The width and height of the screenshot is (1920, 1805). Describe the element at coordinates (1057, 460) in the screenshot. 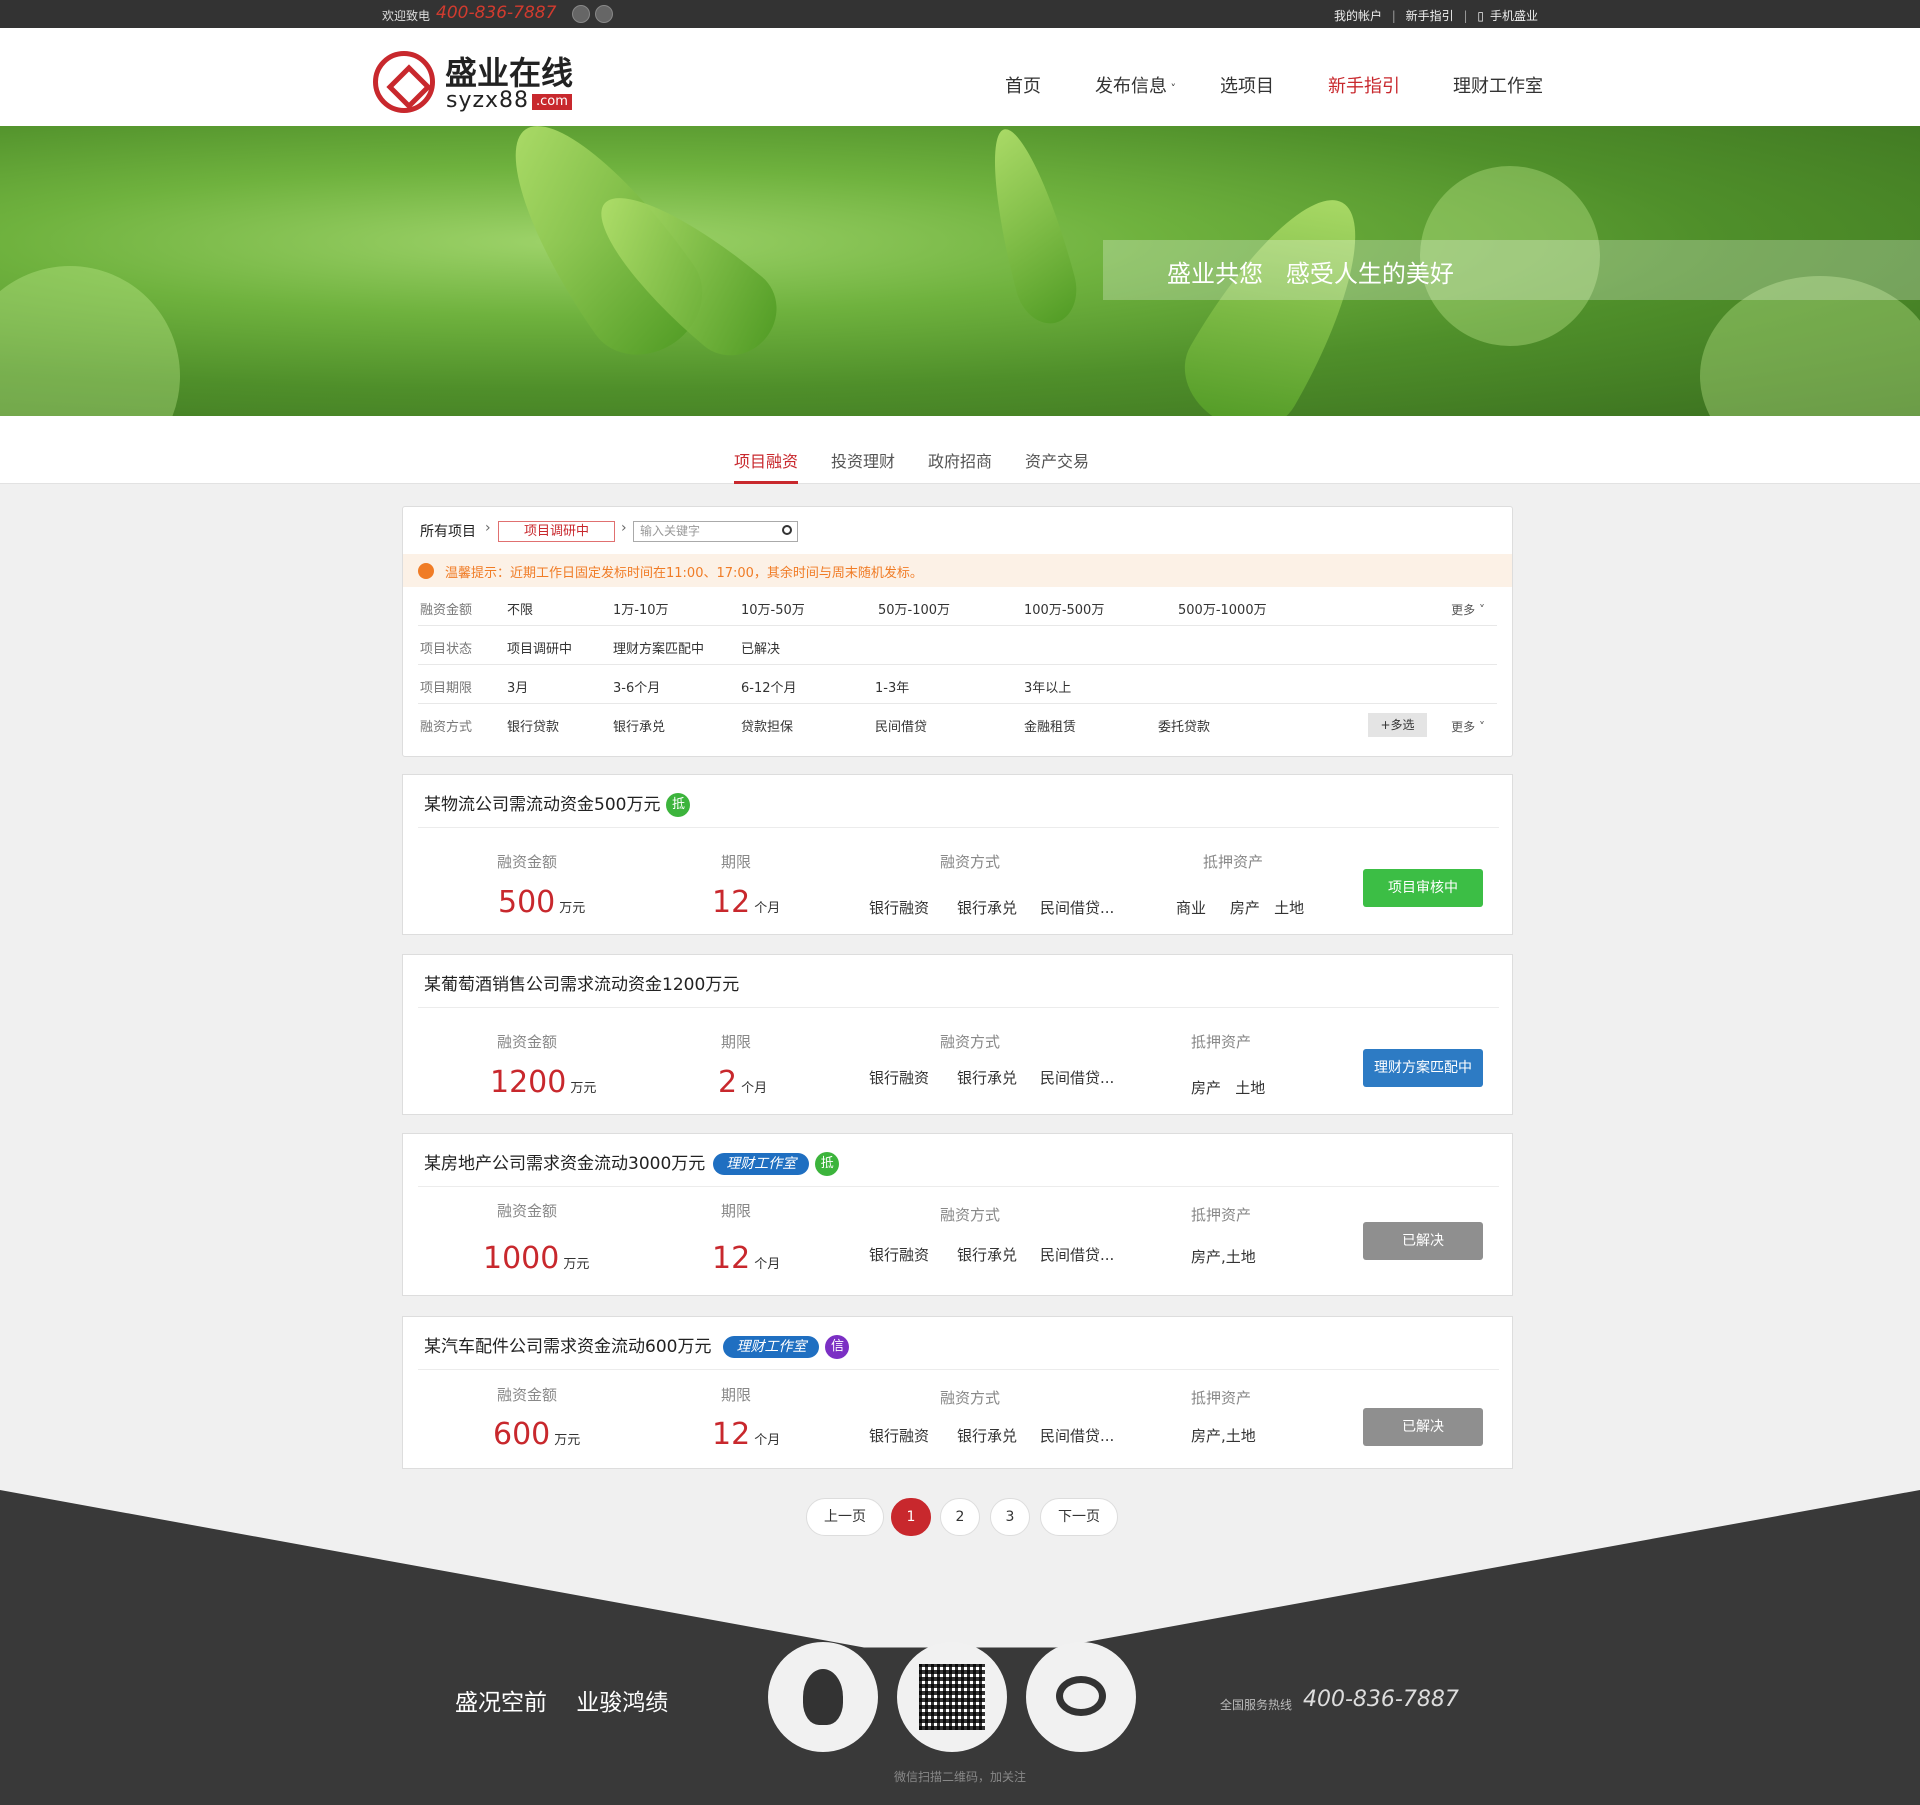

I see `tab-assets: 资产交易` at that location.